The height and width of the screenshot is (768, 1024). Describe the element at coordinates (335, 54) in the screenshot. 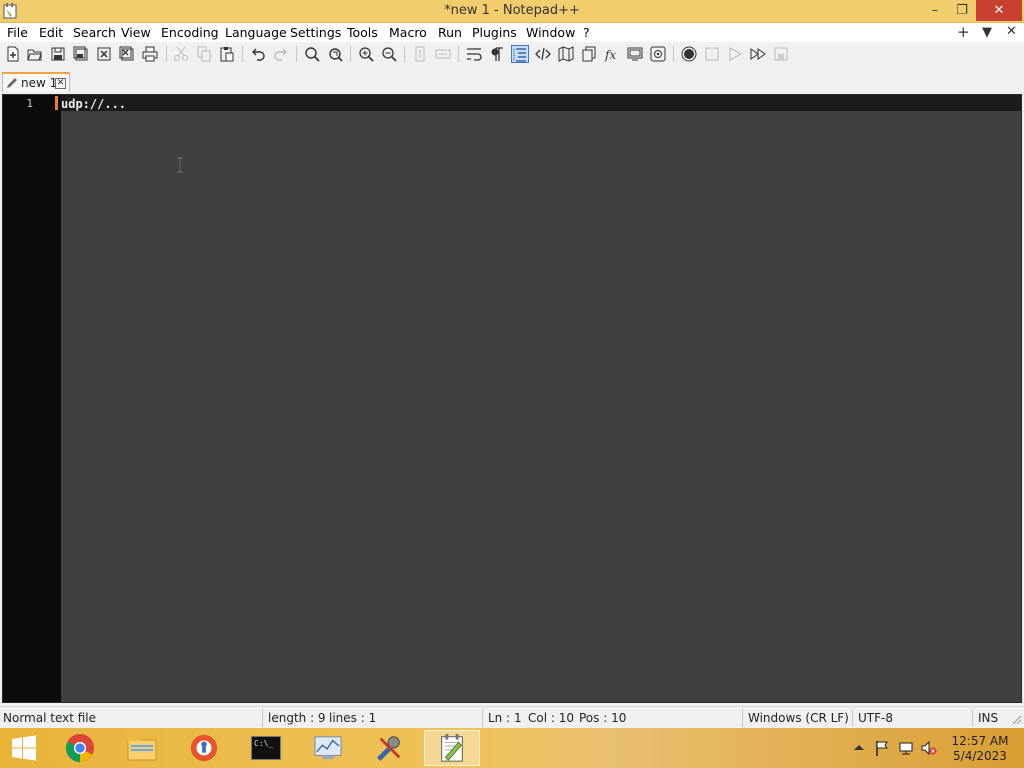

I see `replace-icon` at that location.